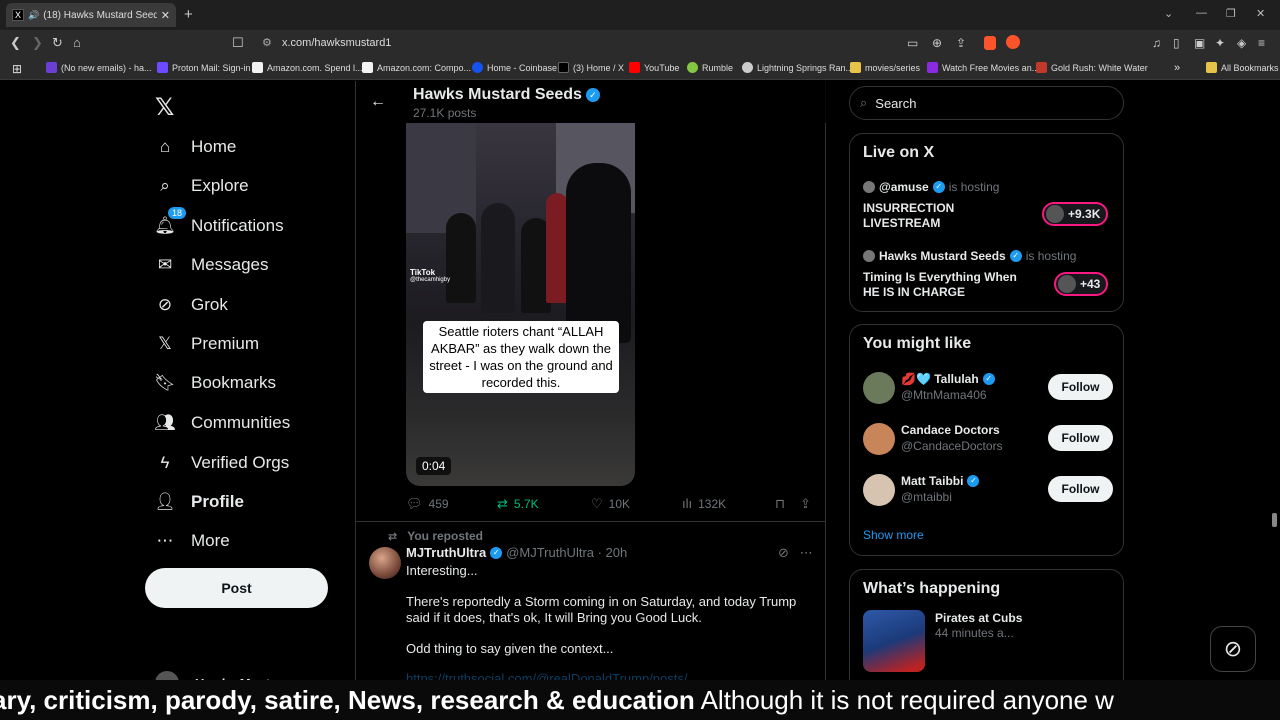 The height and width of the screenshot is (720, 1280). What do you see at coordinates (188, 14) in the screenshot?
I see `new-tab-icon: +` at bounding box center [188, 14].